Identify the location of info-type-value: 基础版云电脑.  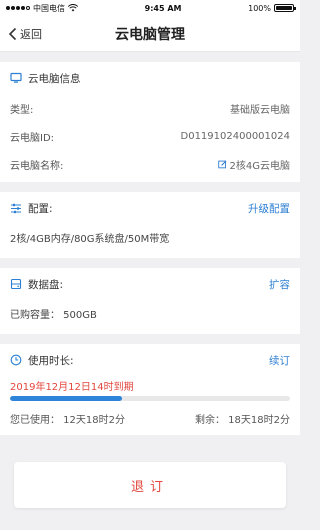
(260, 110).